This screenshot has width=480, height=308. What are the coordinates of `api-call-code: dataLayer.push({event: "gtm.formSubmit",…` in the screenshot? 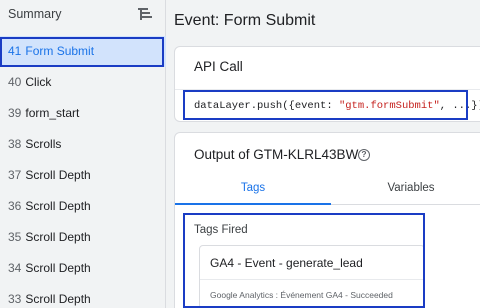 It's located at (337, 106).